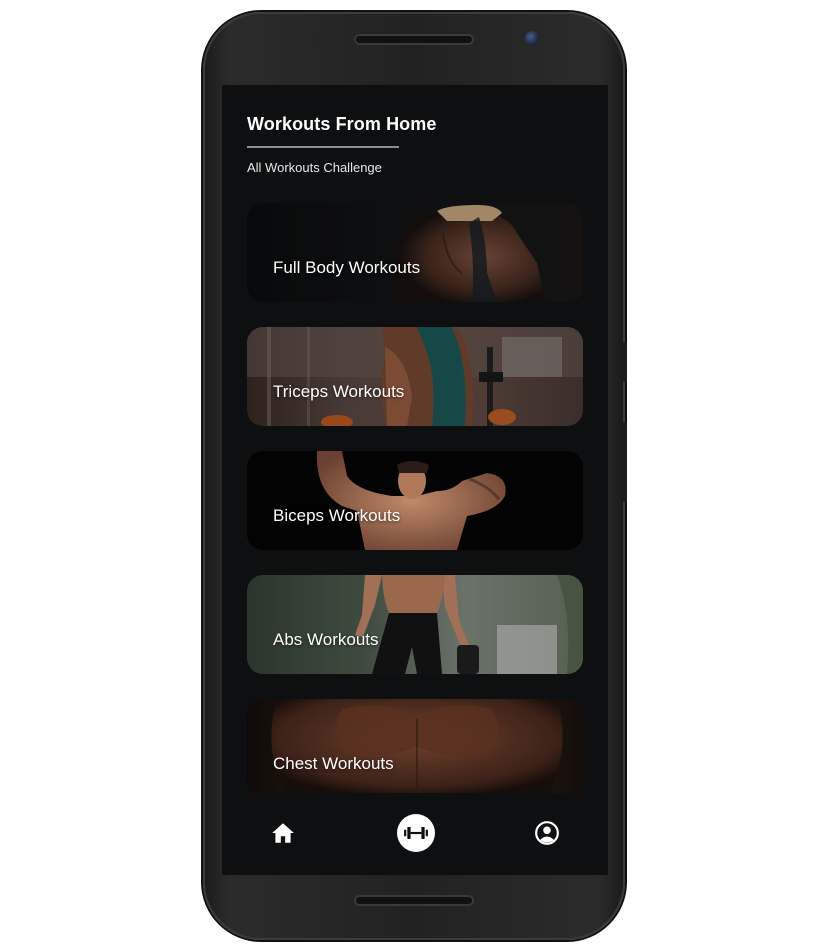  Describe the element at coordinates (414, 900) in the screenshot. I see `bottom-speaker` at that location.